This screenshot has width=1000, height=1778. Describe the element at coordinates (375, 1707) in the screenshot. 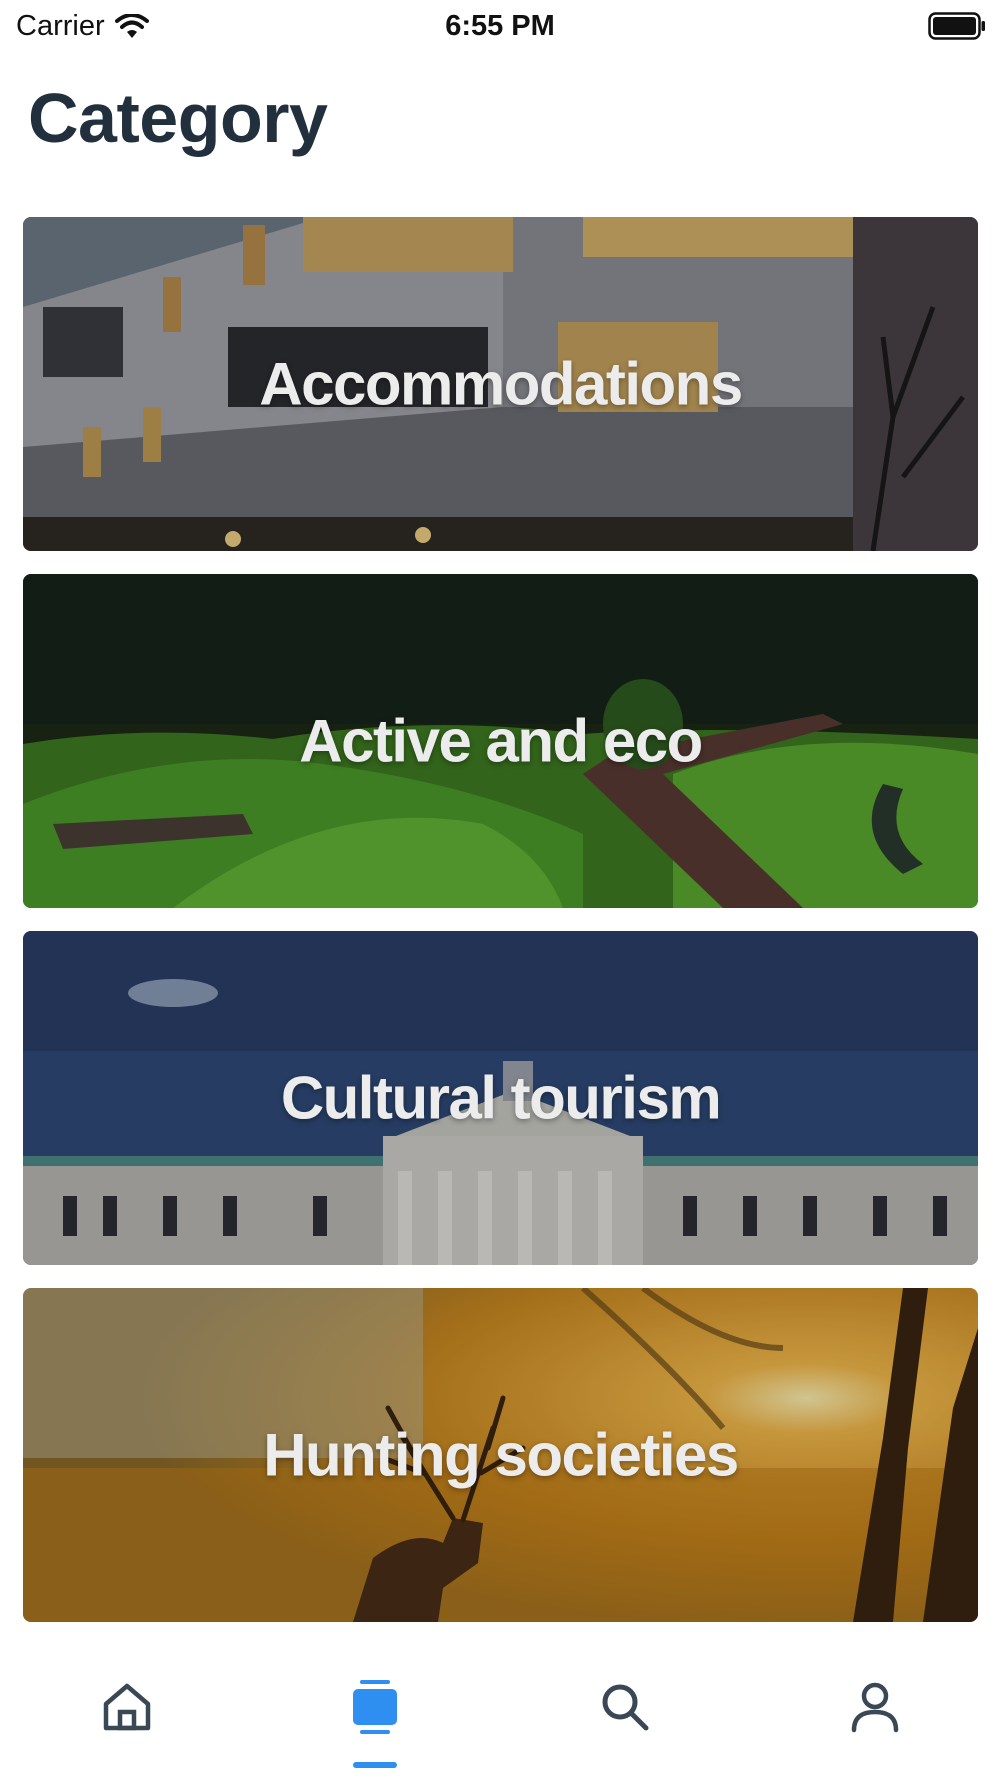

I see `category-icon` at that location.